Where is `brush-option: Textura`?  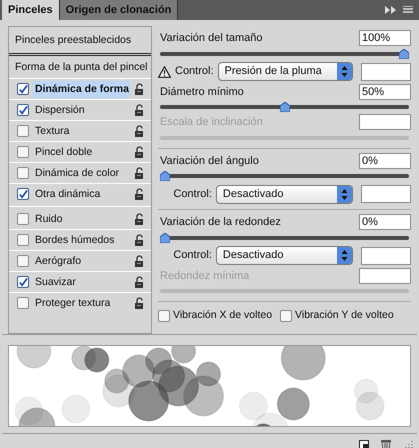
brush-option: Textura is located at coordinates (81, 131).